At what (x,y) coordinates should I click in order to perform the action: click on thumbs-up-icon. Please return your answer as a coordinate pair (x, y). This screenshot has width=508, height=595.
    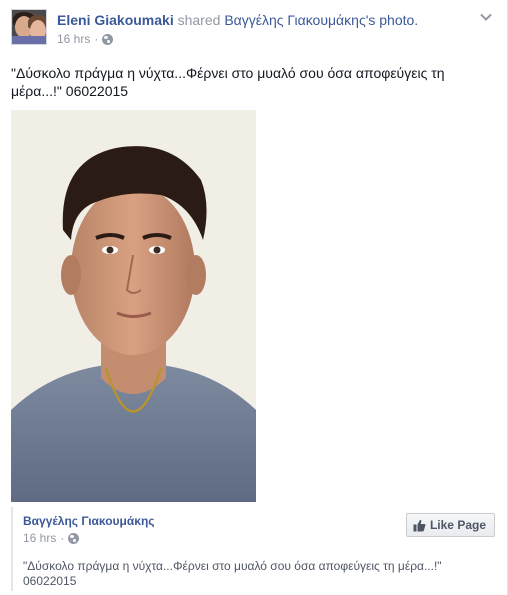
    Looking at the image, I should click on (419, 525).